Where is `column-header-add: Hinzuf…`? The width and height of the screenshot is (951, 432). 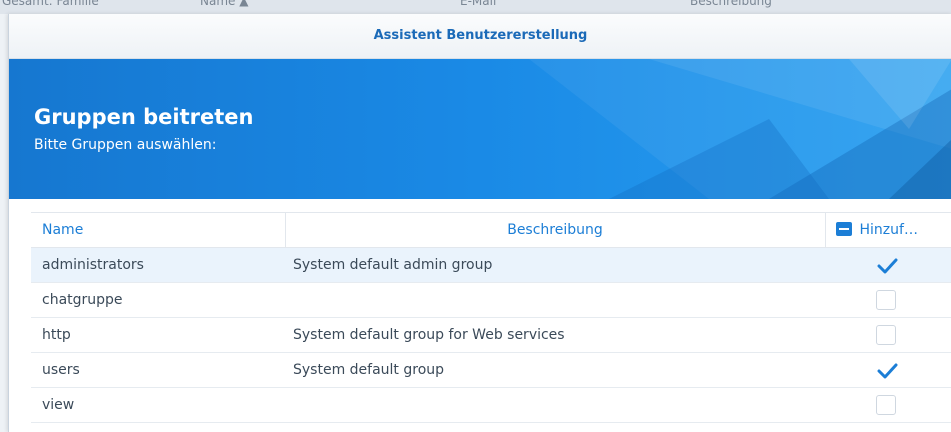
column-header-add: Hinzuf… is located at coordinates (888, 230).